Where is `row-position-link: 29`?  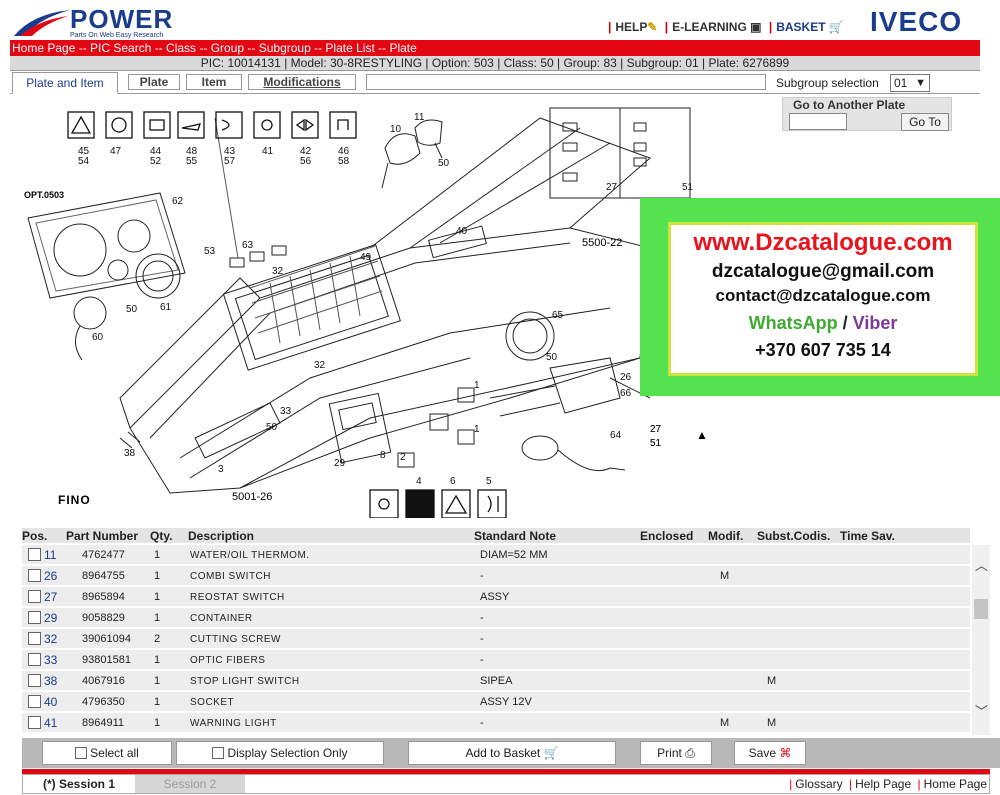
row-position-link: 29 is located at coordinates (50, 618).